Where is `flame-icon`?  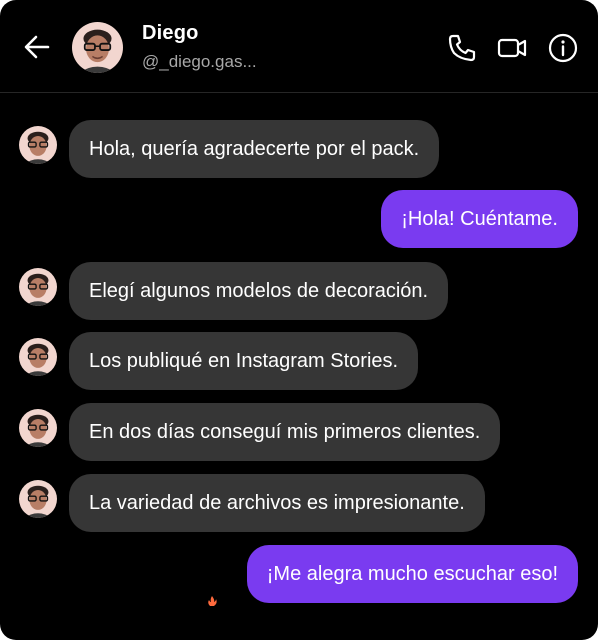 flame-icon is located at coordinates (212, 601).